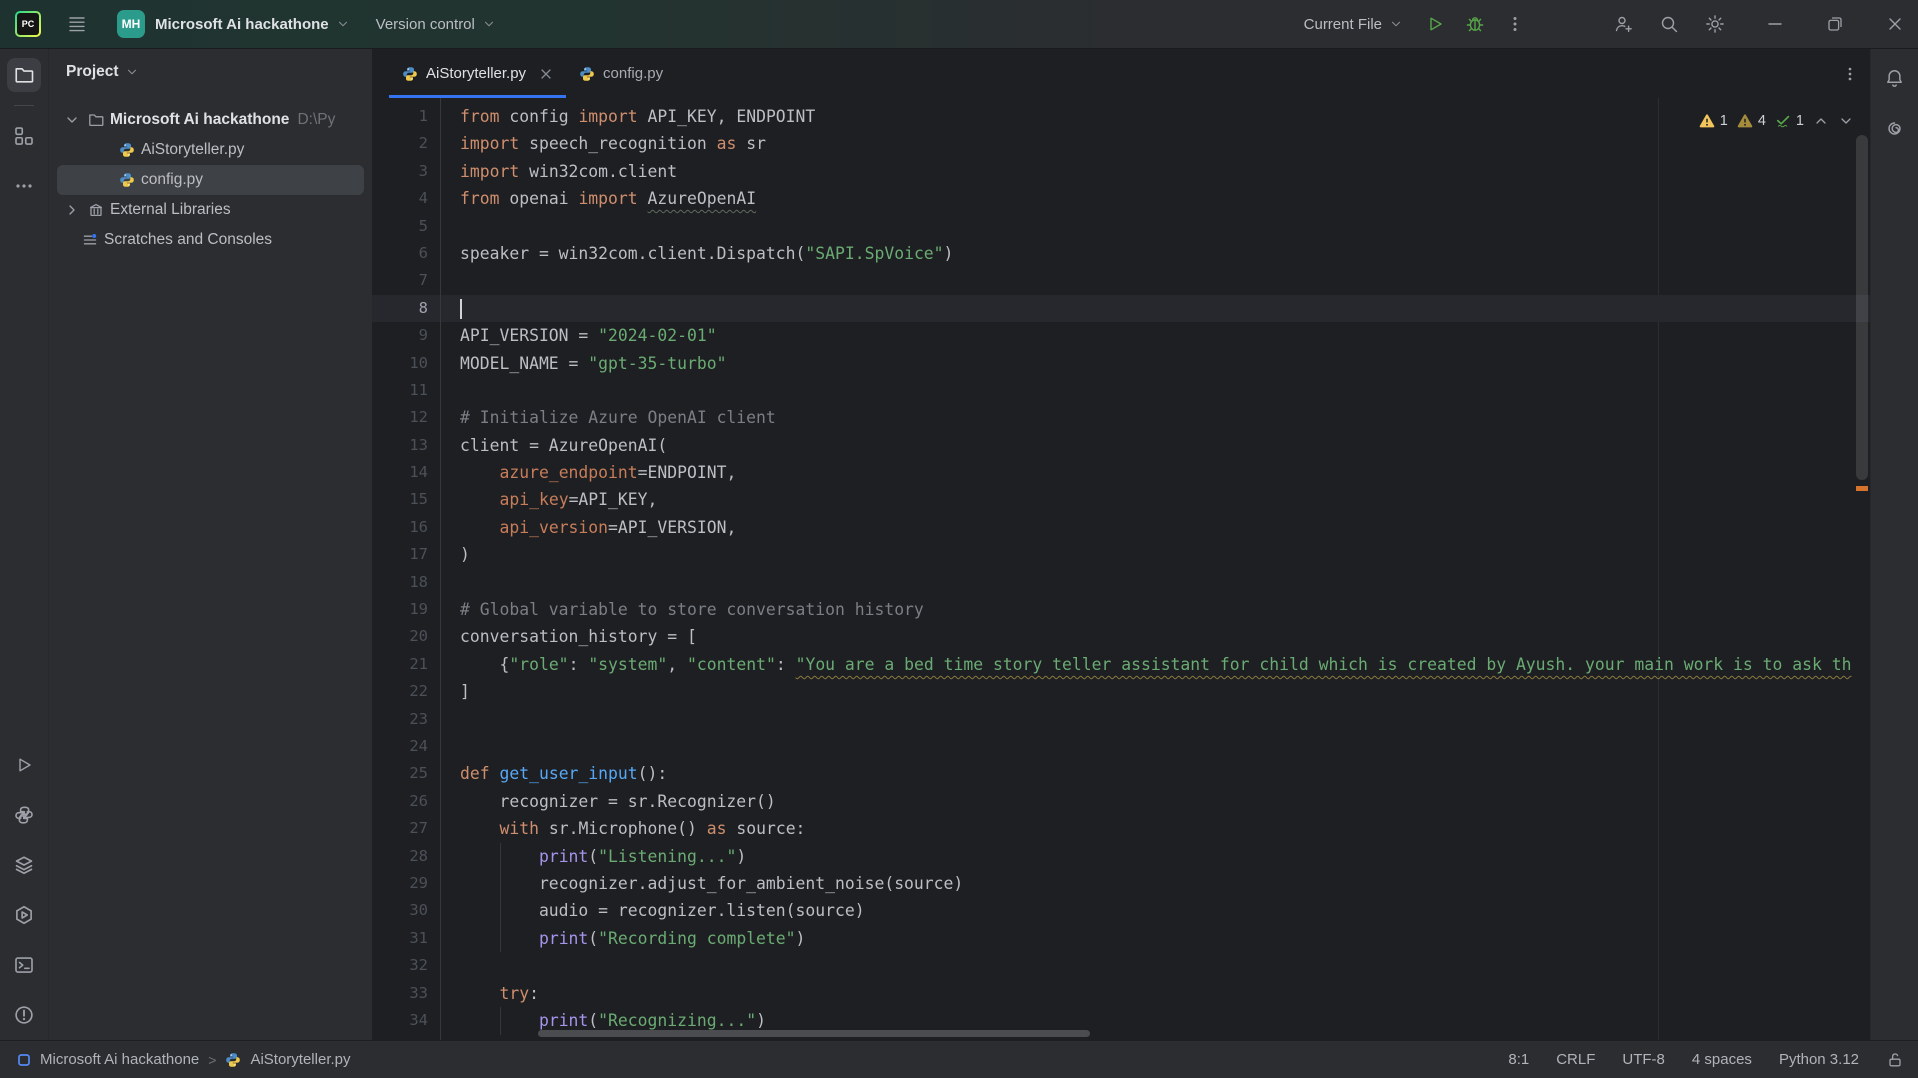 This screenshot has height=1078, width=1918. What do you see at coordinates (1165, 417) in the screenshot?
I see `code-line: # Initialize Azure OpenAI client` at bounding box center [1165, 417].